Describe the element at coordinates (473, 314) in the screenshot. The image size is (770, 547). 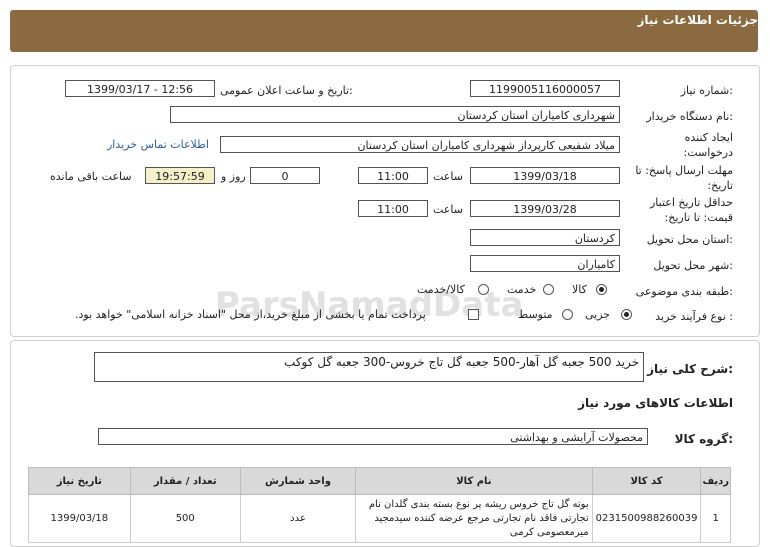
I see `treasury-checkbox` at that location.